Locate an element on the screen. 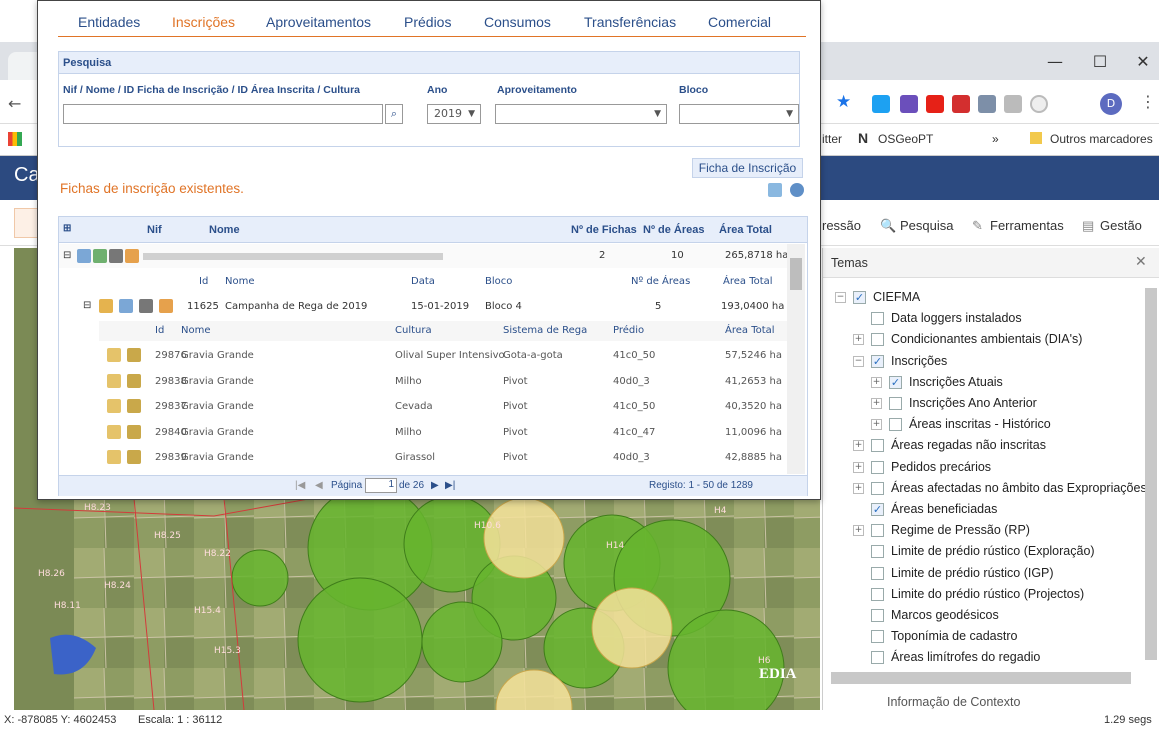  tab-4: Consumos is located at coordinates (517, 22).